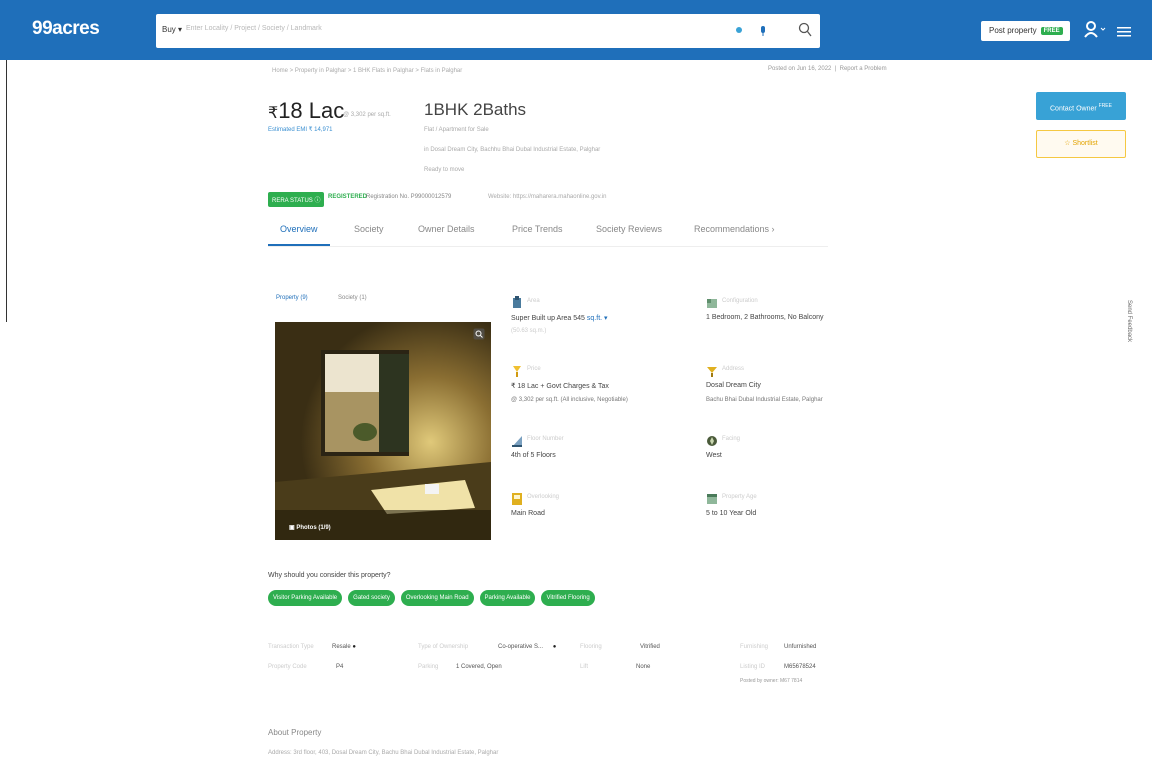 Image resolution: width=1152 pixels, height=758 pixels. I want to click on listing-price: ₹18 Lac, so click(306, 110).